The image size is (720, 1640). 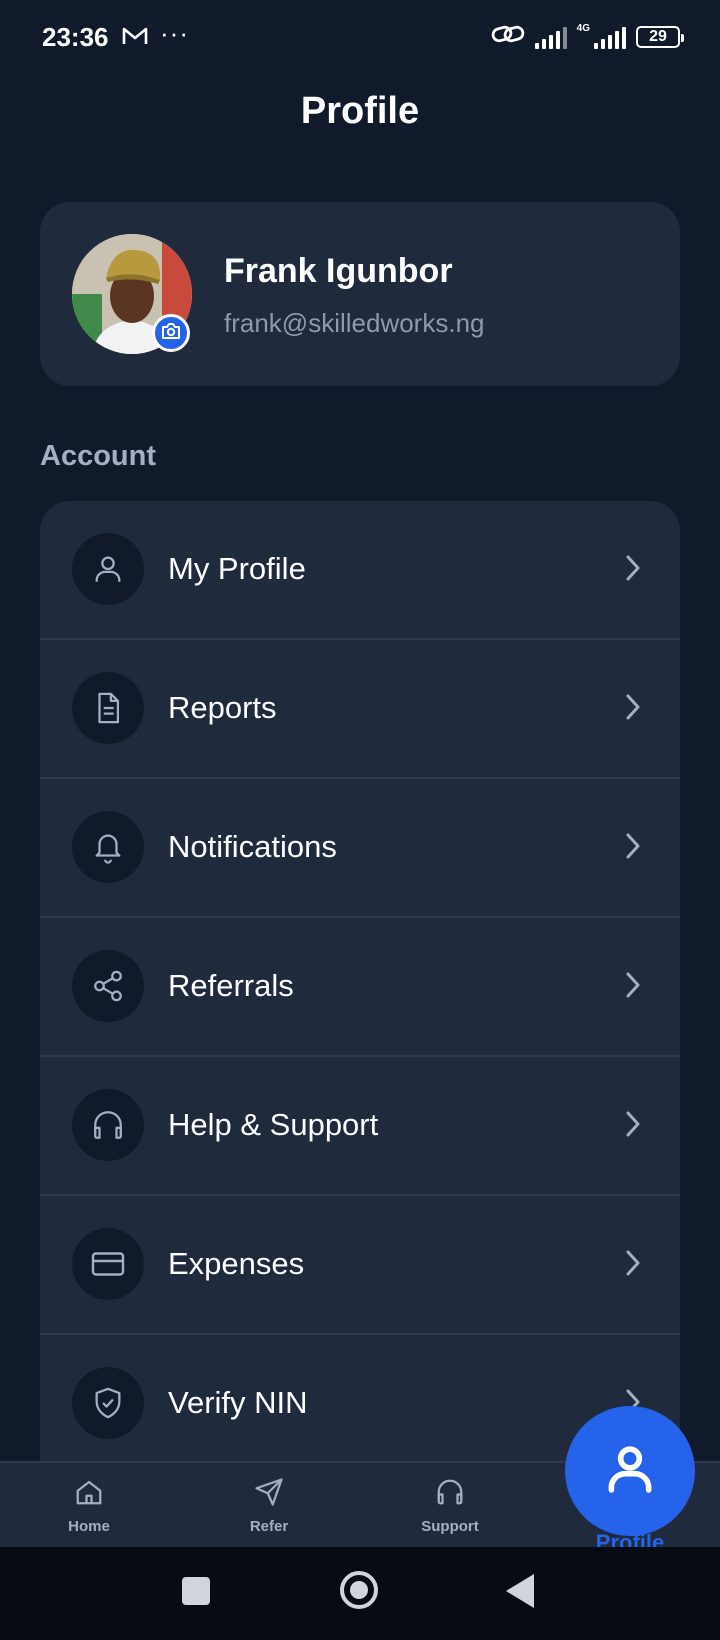 I want to click on home-icon, so click(x=89, y=1495).